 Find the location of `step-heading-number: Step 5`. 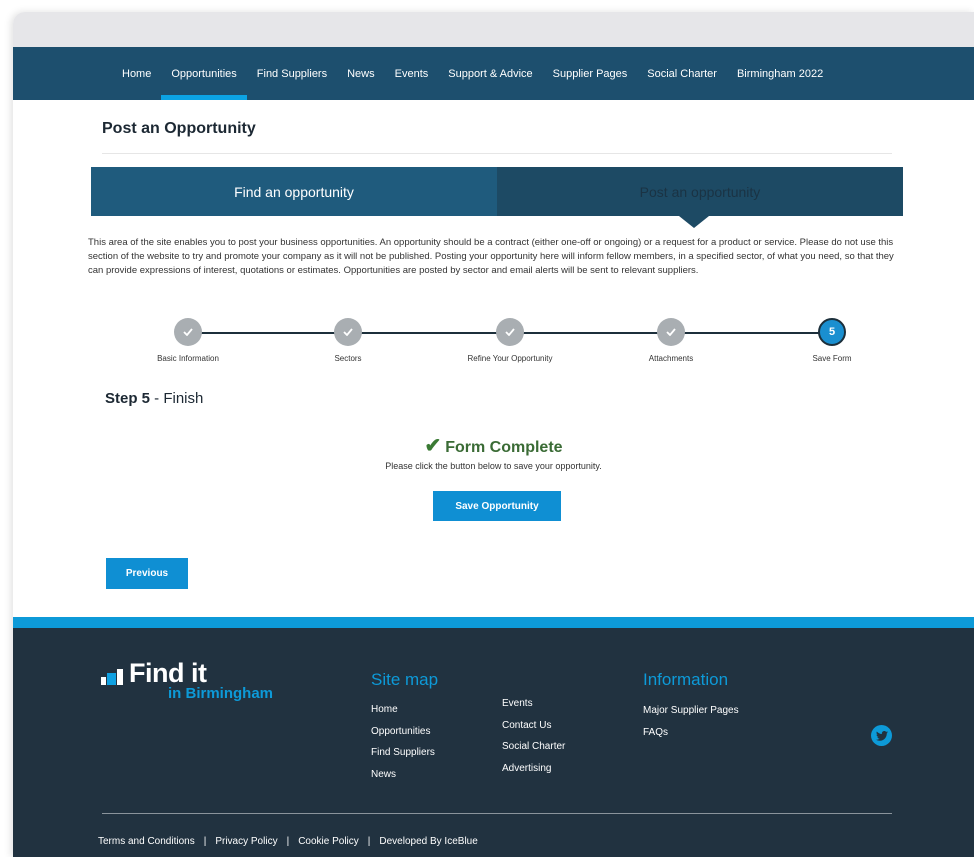

step-heading-number: Step 5 is located at coordinates (128, 398).